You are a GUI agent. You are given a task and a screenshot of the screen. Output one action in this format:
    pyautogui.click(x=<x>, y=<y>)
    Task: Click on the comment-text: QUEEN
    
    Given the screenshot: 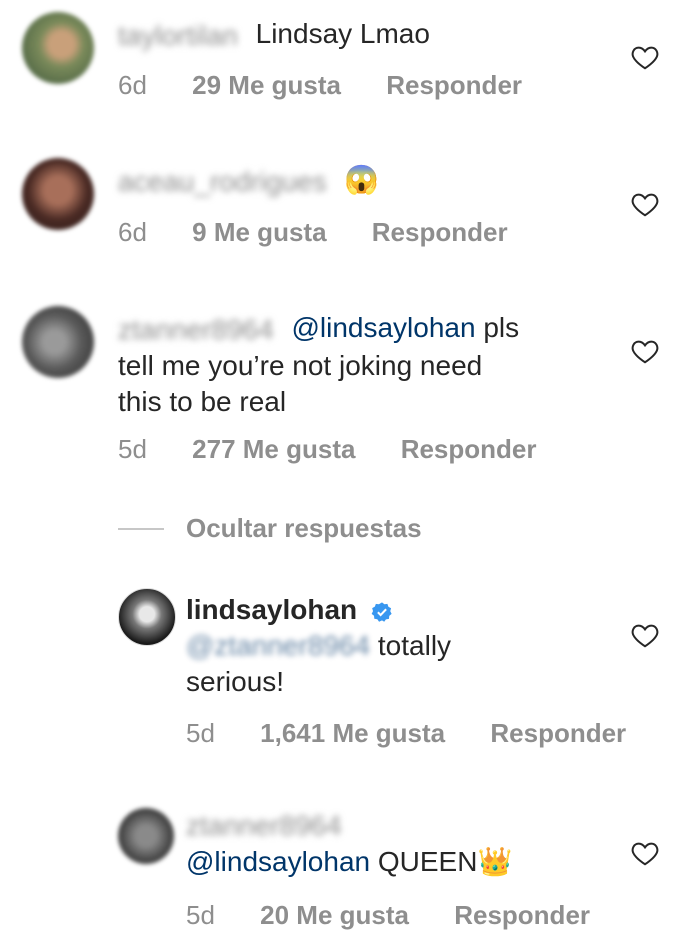 What is the action you would take?
    pyautogui.click(x=424, y=861)
    